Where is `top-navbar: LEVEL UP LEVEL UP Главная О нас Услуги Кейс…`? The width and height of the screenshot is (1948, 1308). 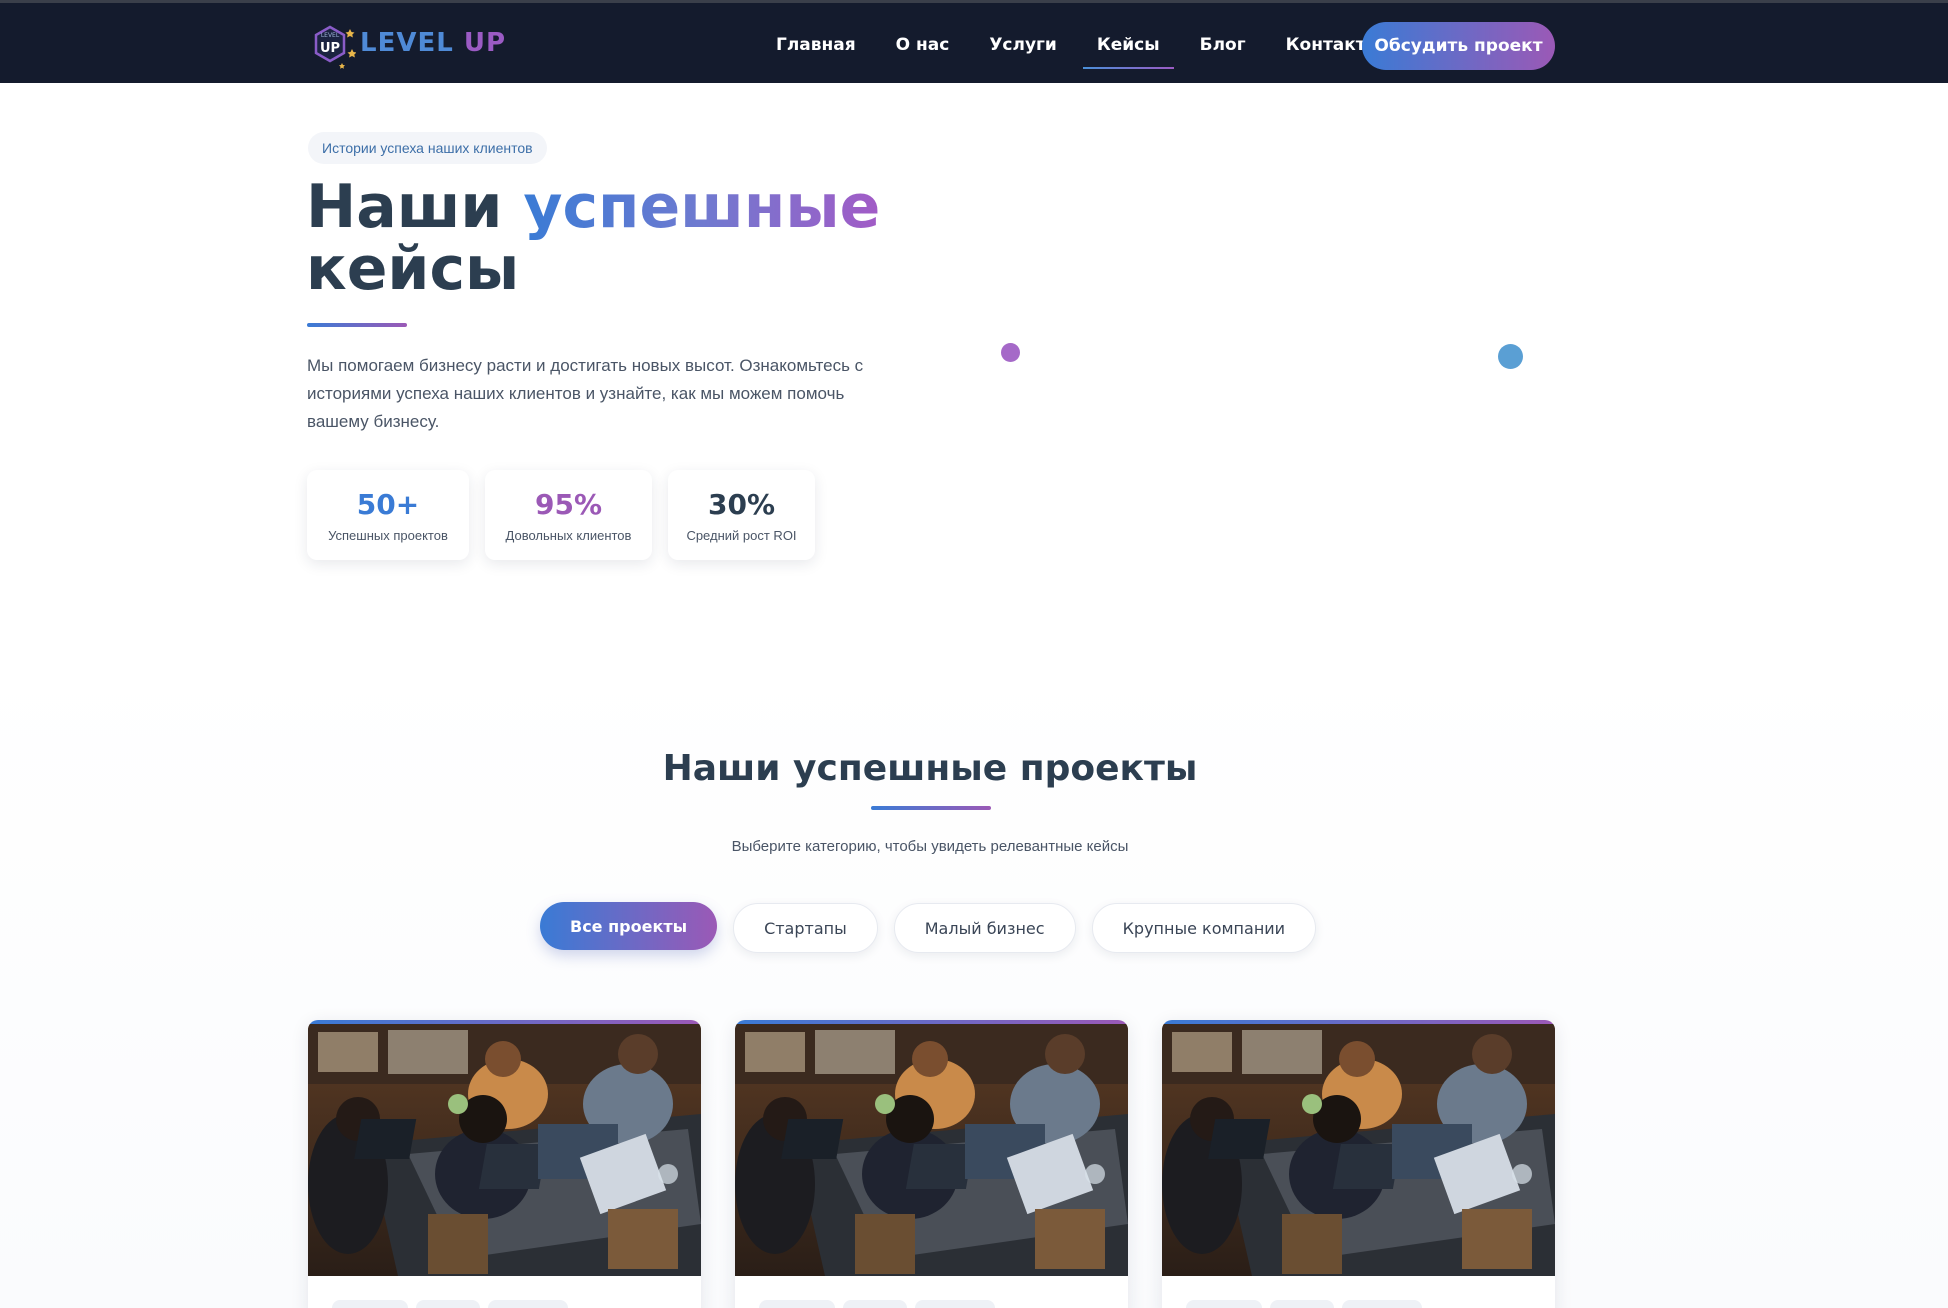 top-navbar: LEVEL UP LEVEL UP Главная О нас Услуги Кейс… is located at coordinates (974, 41).